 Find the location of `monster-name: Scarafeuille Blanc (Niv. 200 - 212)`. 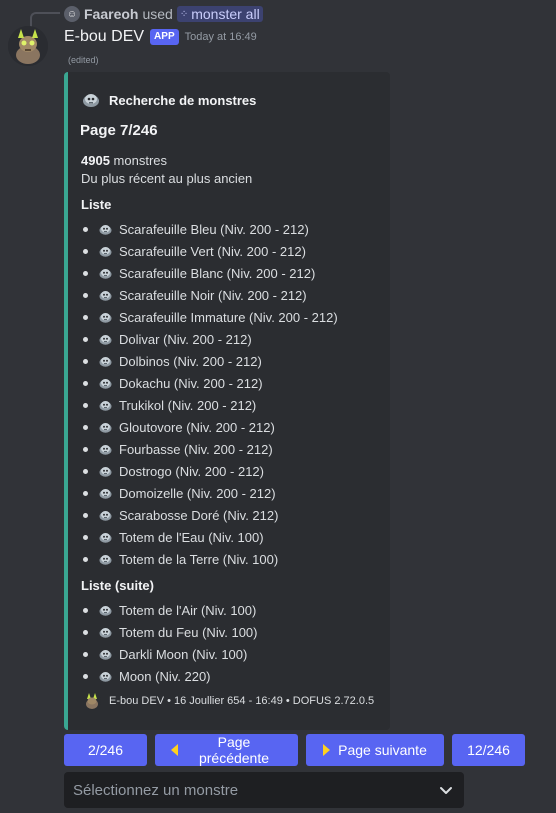

monster-name: Scarafeuille Blanc (Niv. 200 - 212) is located at coordinates (217, 273).